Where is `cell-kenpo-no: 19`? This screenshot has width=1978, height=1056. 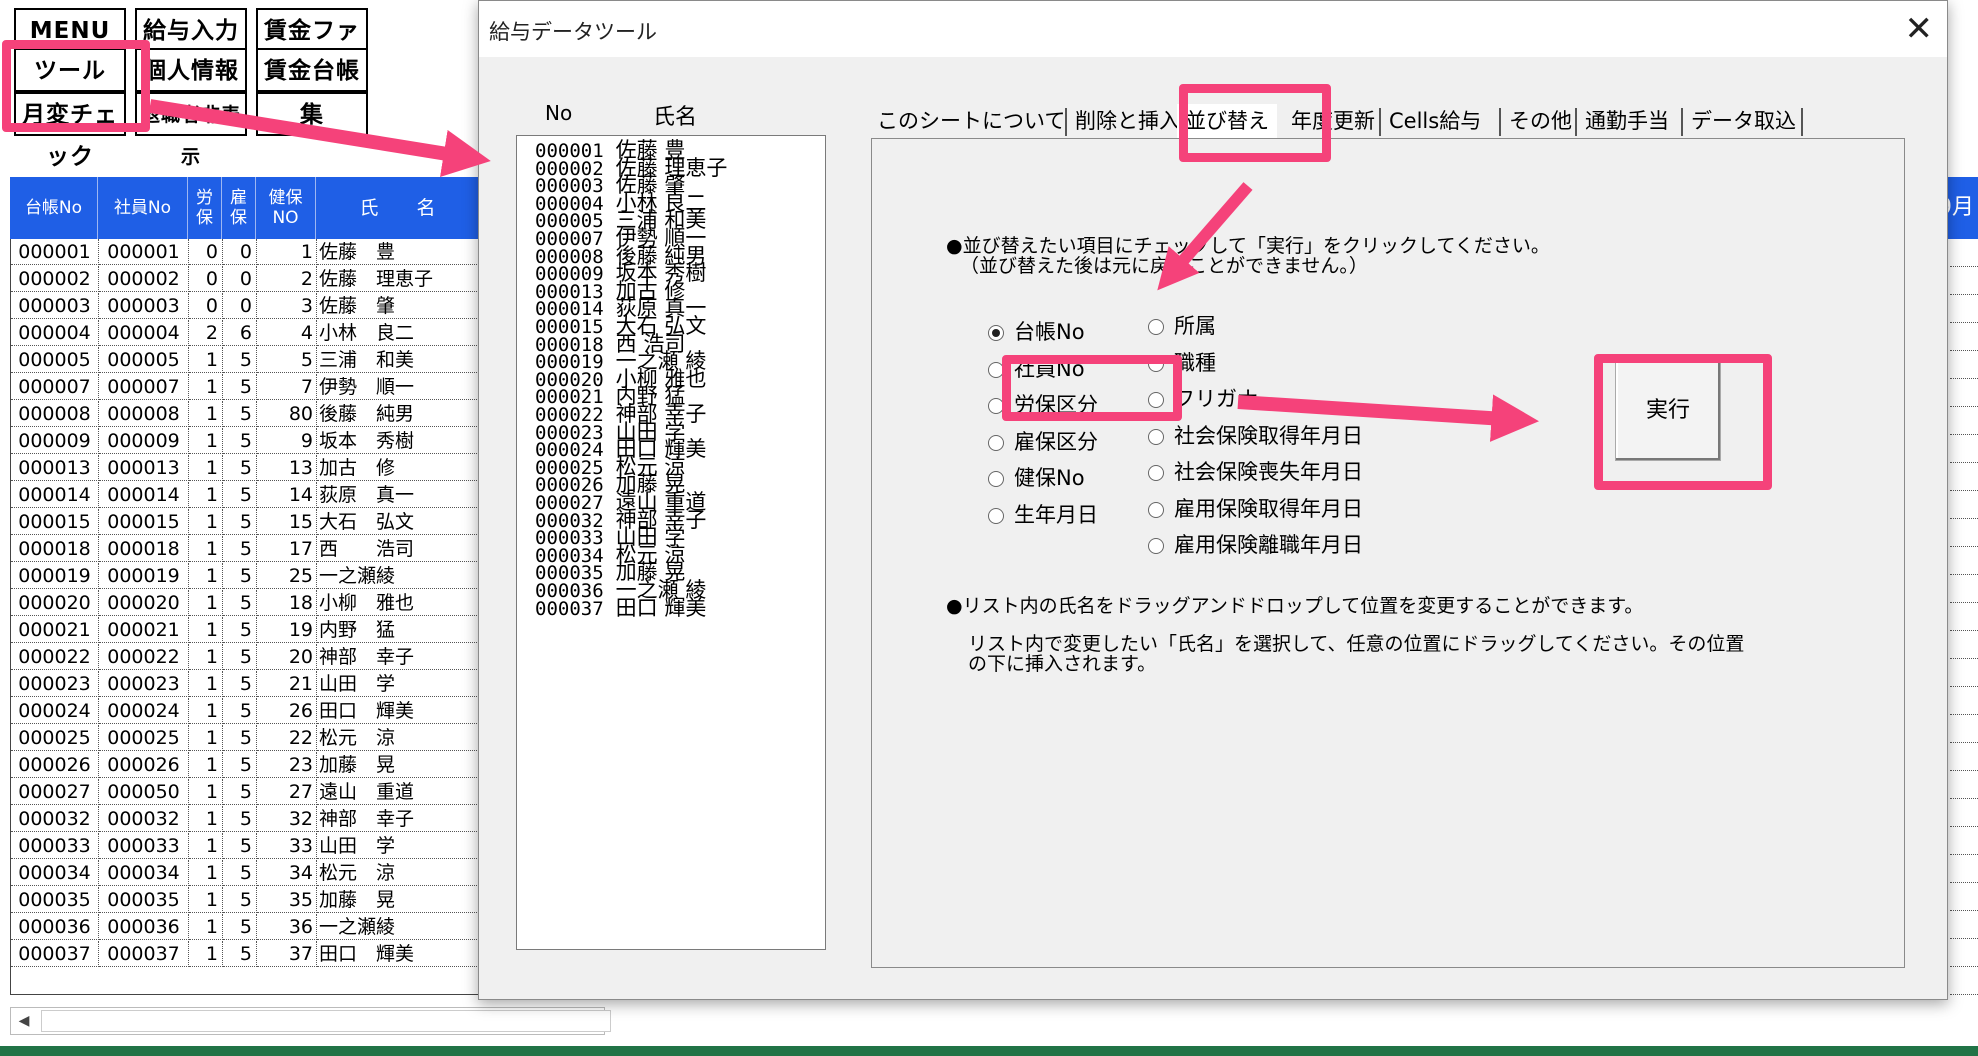 cell-kenpo-no: 19 is located at coordinates (287, 630).